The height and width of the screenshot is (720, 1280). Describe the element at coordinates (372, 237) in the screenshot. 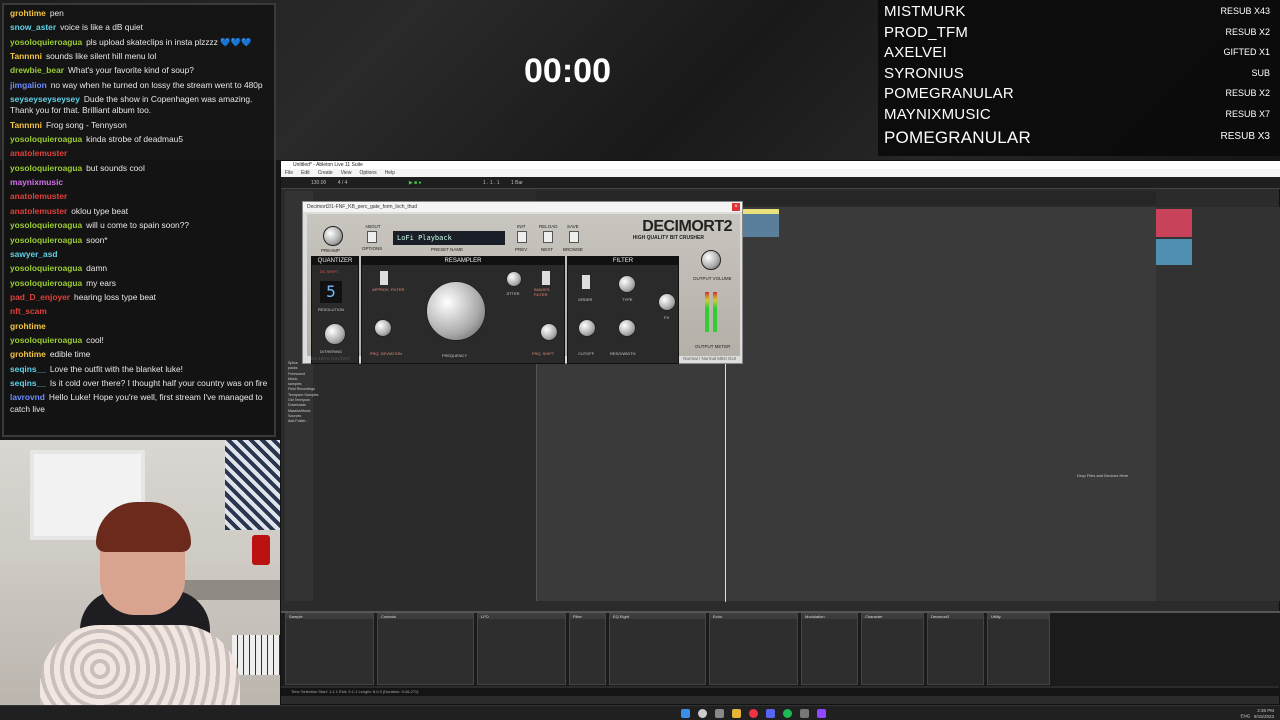

I see `about-switch` at that location.